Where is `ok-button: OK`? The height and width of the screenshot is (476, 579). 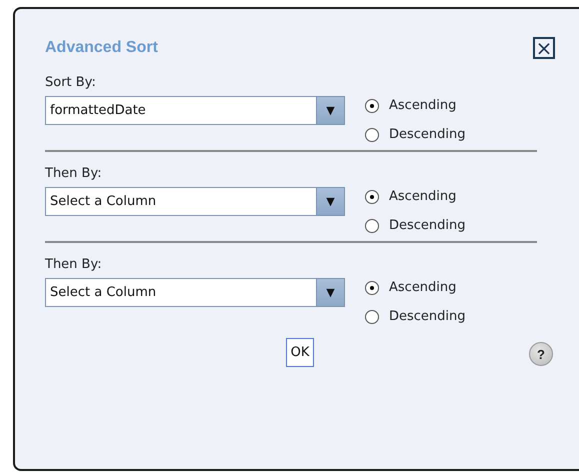
ok-button: OK is located at coordinates (300, 352).